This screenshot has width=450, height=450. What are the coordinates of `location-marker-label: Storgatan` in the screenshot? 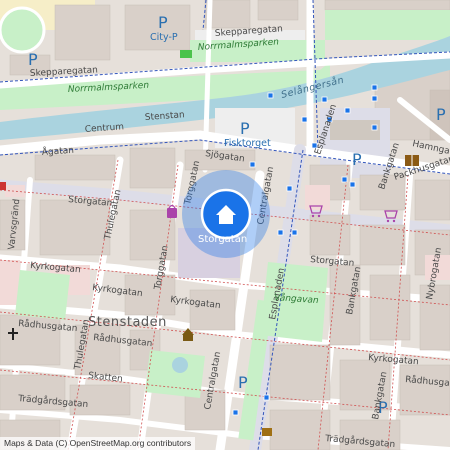 It's located at (222, 239).